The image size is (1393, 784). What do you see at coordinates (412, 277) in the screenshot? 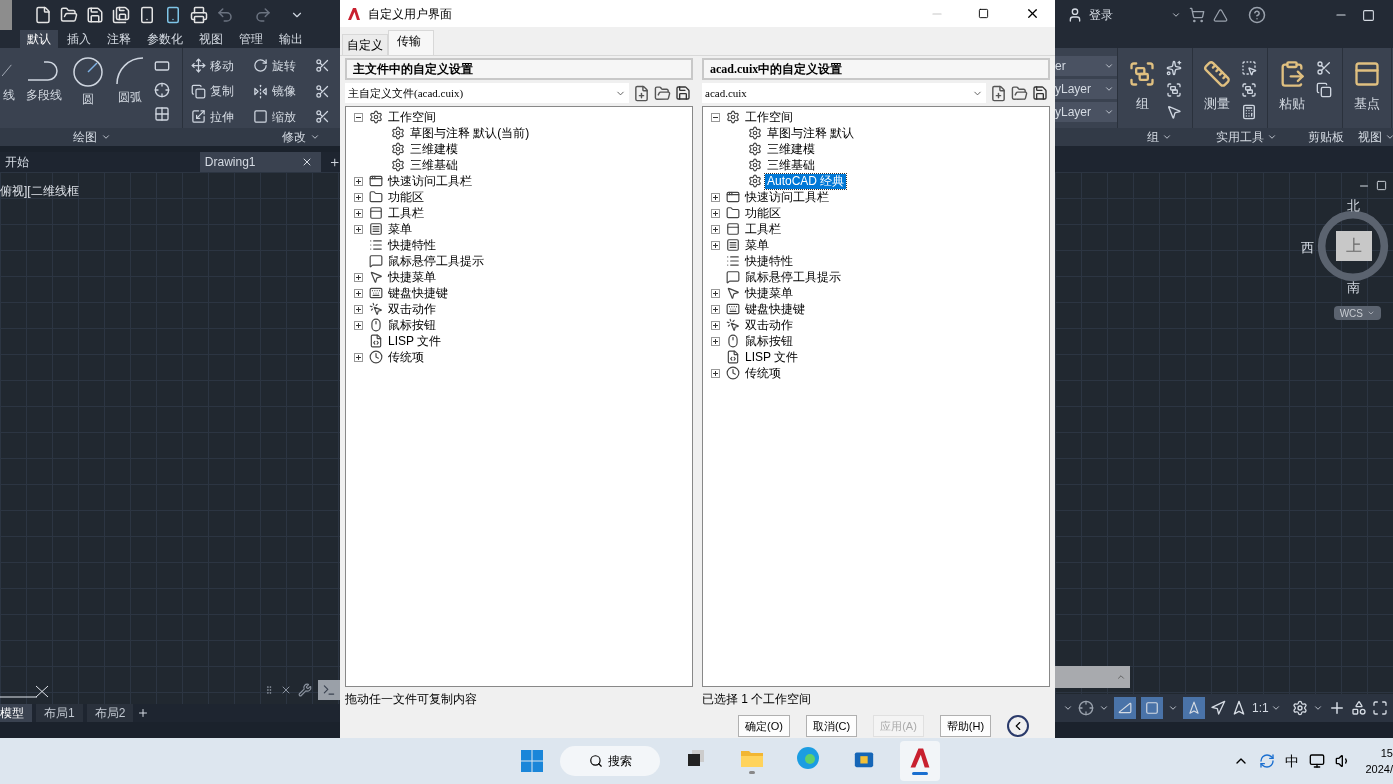
I see `tree-item: 快捷菜单` at bounding box center [412, 277].